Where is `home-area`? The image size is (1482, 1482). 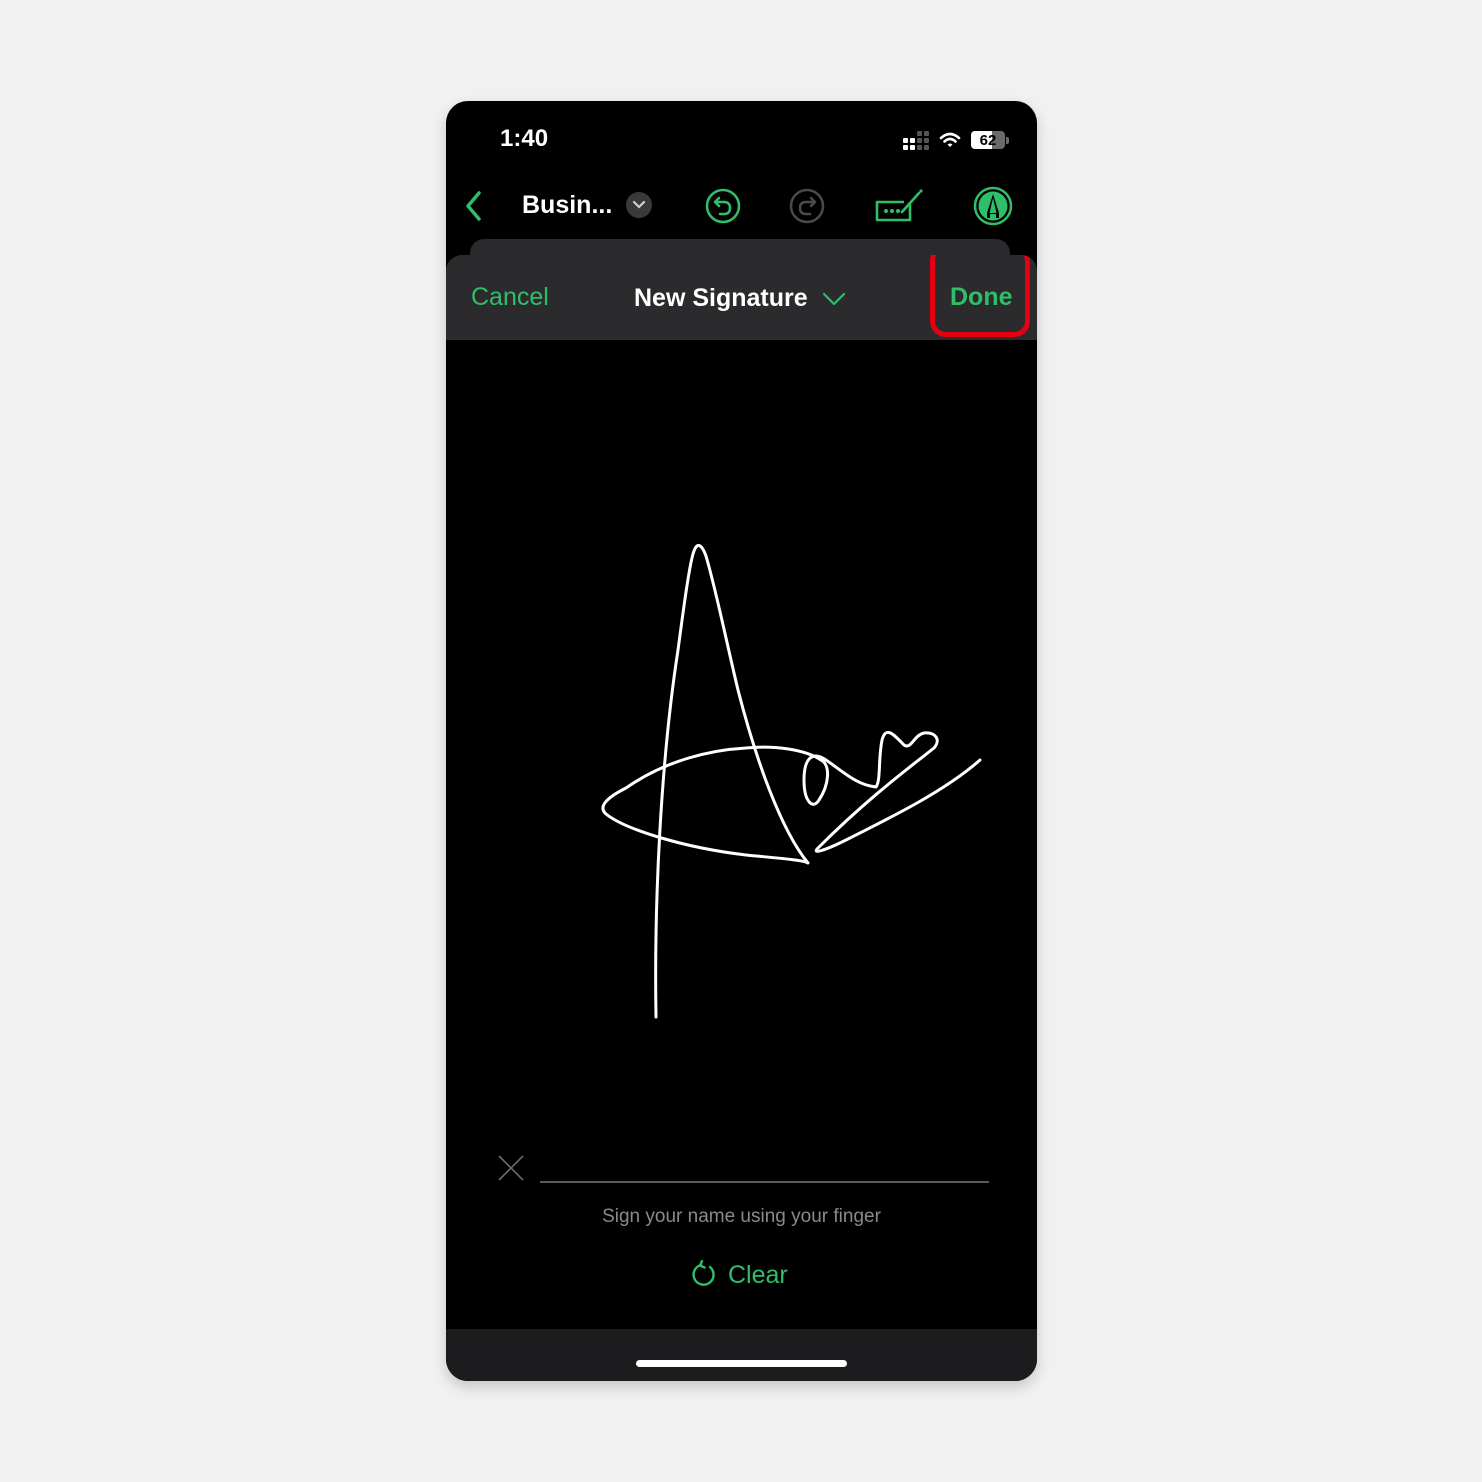
home-area is located at coordinates (741, 1355).